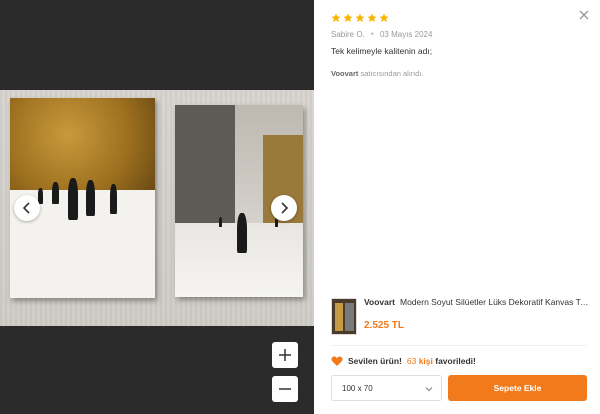 This screenshot has height=414, width=600. Describe the element at coordinates (384, 325) in the screenshot. I see `product-price: 2.525 TL` at that location.